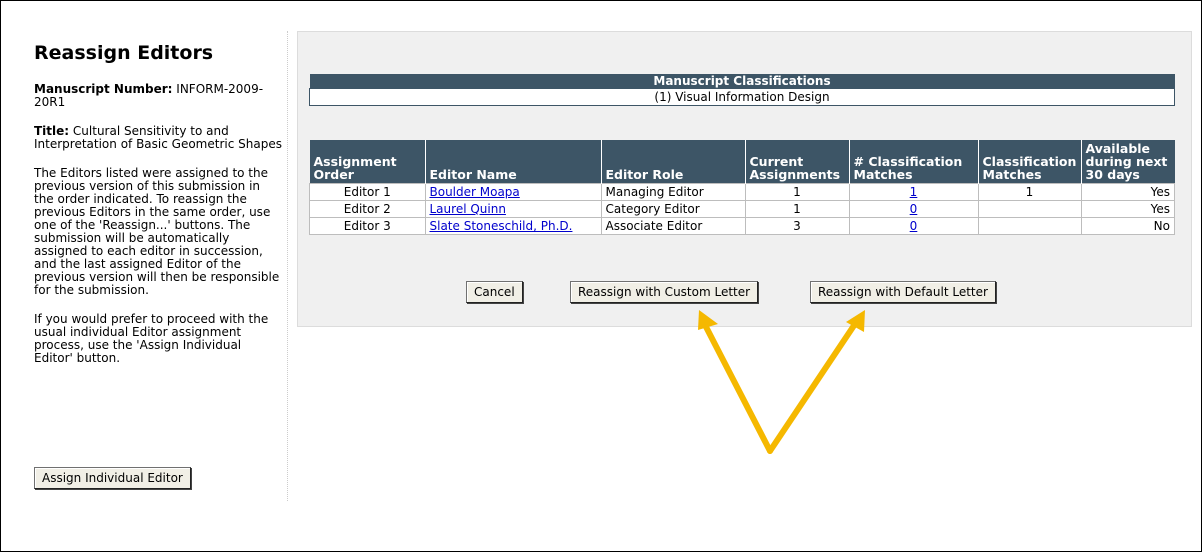  What do you see at coordinates (708, 320) in the screenshot?
I see `arrowhead-left-icon` at bounding box center [708, 320].